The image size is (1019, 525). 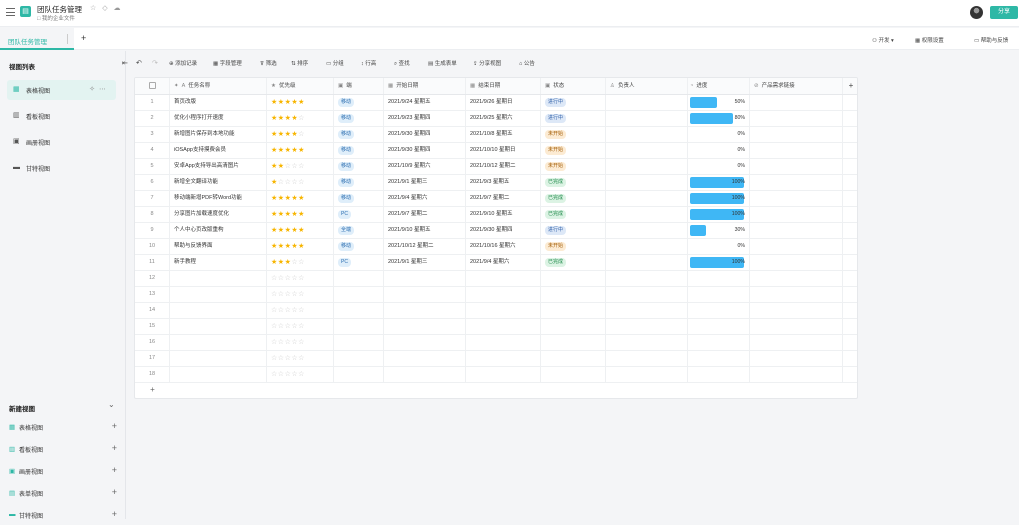 What do you see at coordinates (300, 134) in the screenshot?
I see `priority-cell: ★★★★☆` at bounding box center [300, 134].